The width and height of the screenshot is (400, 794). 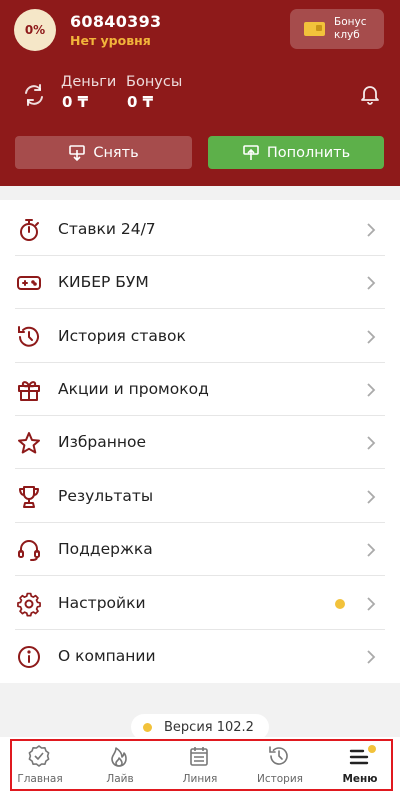 I want to click on deposit-icon, so click(x=251, y=152).